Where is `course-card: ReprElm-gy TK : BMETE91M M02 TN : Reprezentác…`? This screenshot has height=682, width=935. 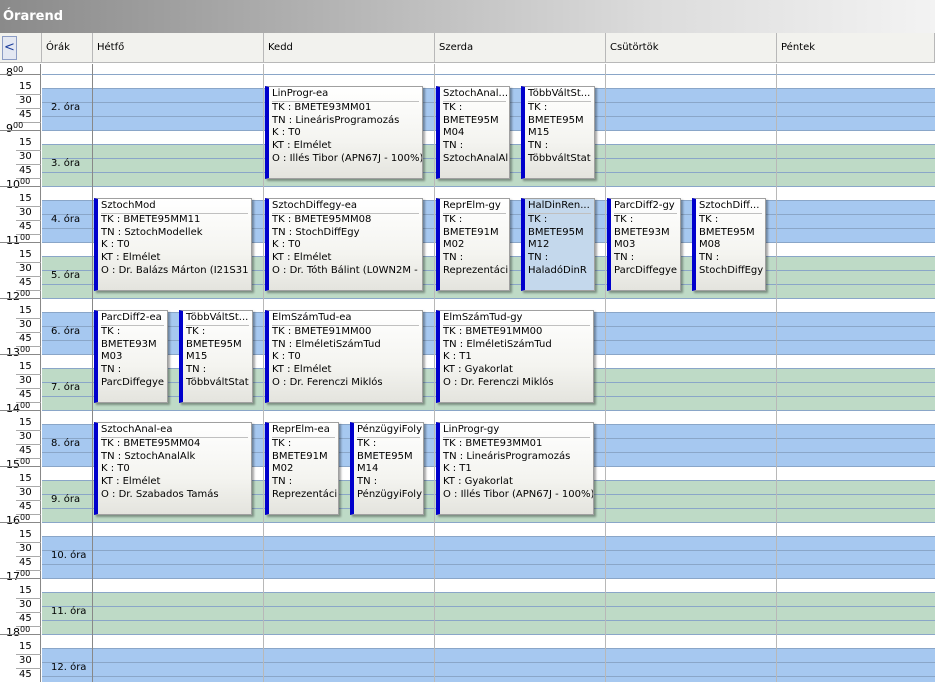 course-card: ReprElm-gy TK : BMETE91M M02 TN : Reprezentác… is located at coordinates (473, 244).